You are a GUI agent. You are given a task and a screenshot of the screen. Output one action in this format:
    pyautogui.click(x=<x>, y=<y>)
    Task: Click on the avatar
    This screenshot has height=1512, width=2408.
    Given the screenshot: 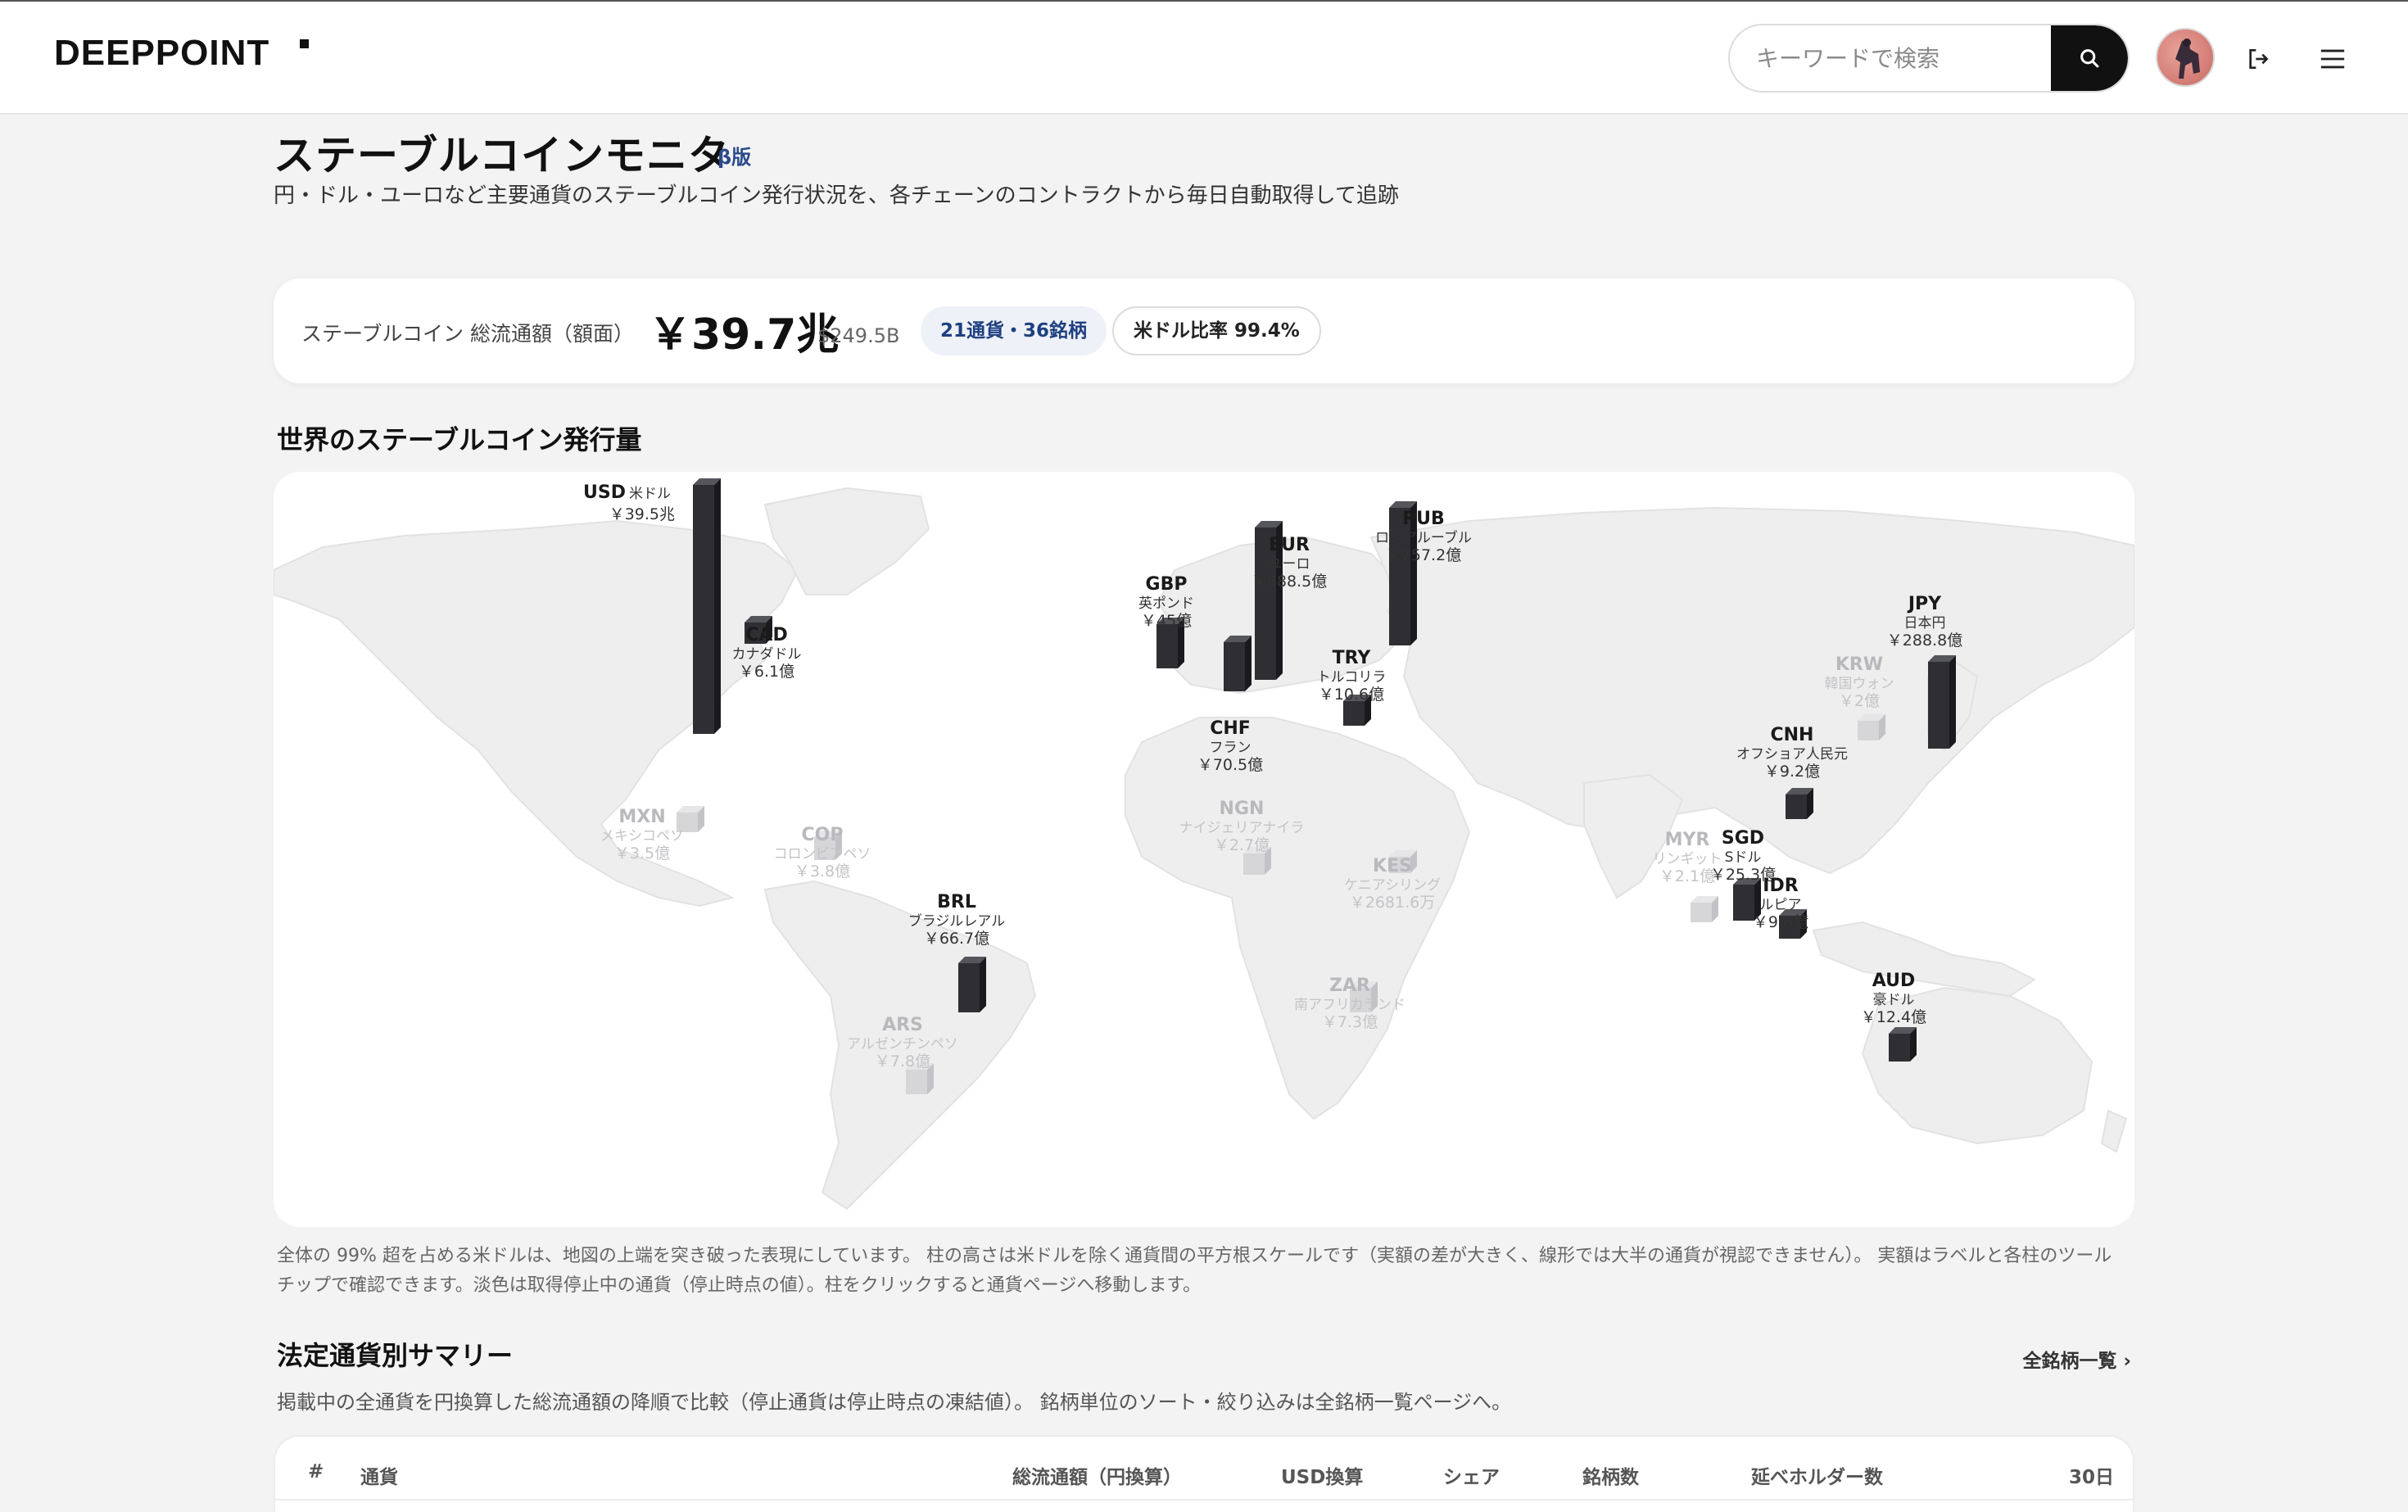 What is the action you would take?
    pyautogui.click(x=2185, y=58)
    